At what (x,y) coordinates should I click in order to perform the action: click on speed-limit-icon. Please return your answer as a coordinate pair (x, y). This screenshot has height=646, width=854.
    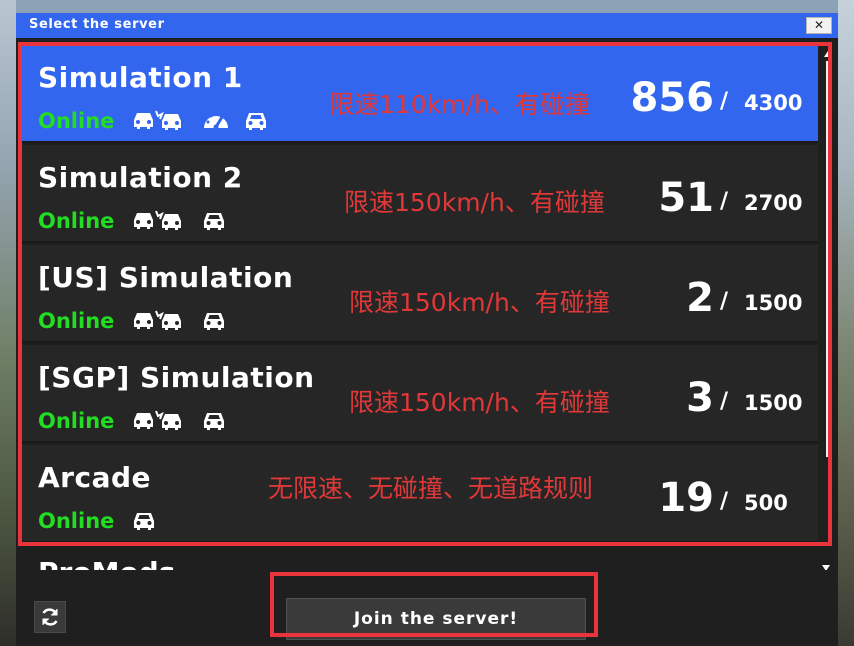
    Looking at the image, I should click on (216, 121).